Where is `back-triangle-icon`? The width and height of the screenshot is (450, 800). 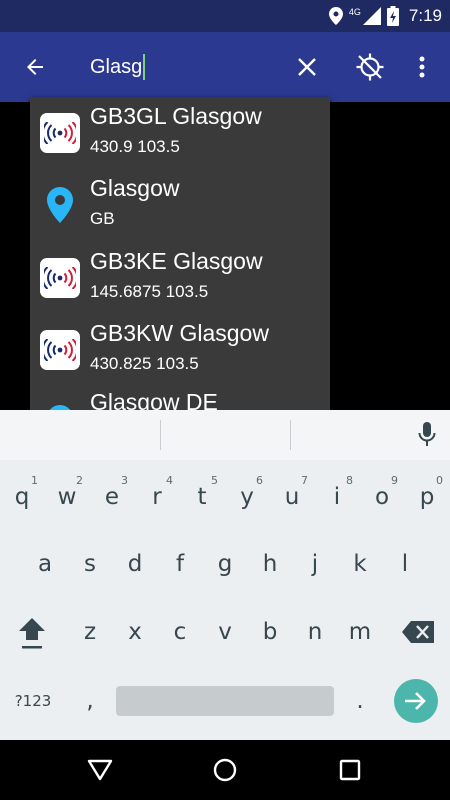 back-triangle-icon is located at coordinates (100, 770).